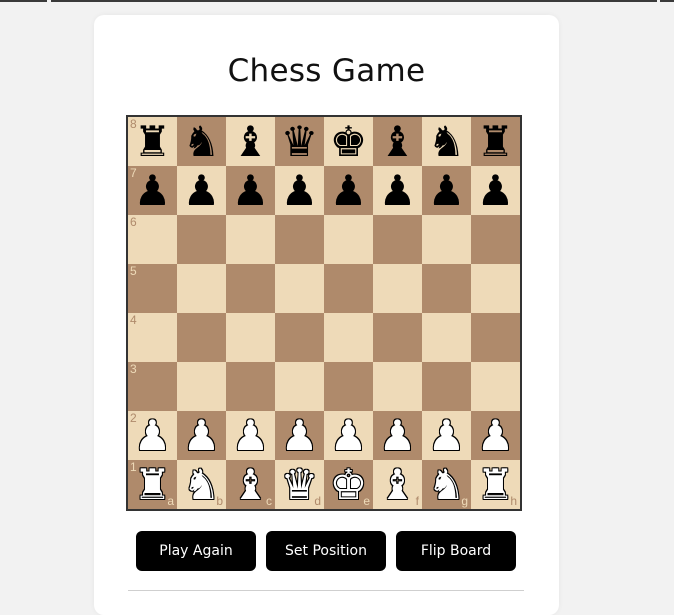 This screenshot has height=615, width=674. What do you see at coordinates (196, 551) in the screenshot?
I see `play-again-button: Play Again` at bounding box center [196, 551].